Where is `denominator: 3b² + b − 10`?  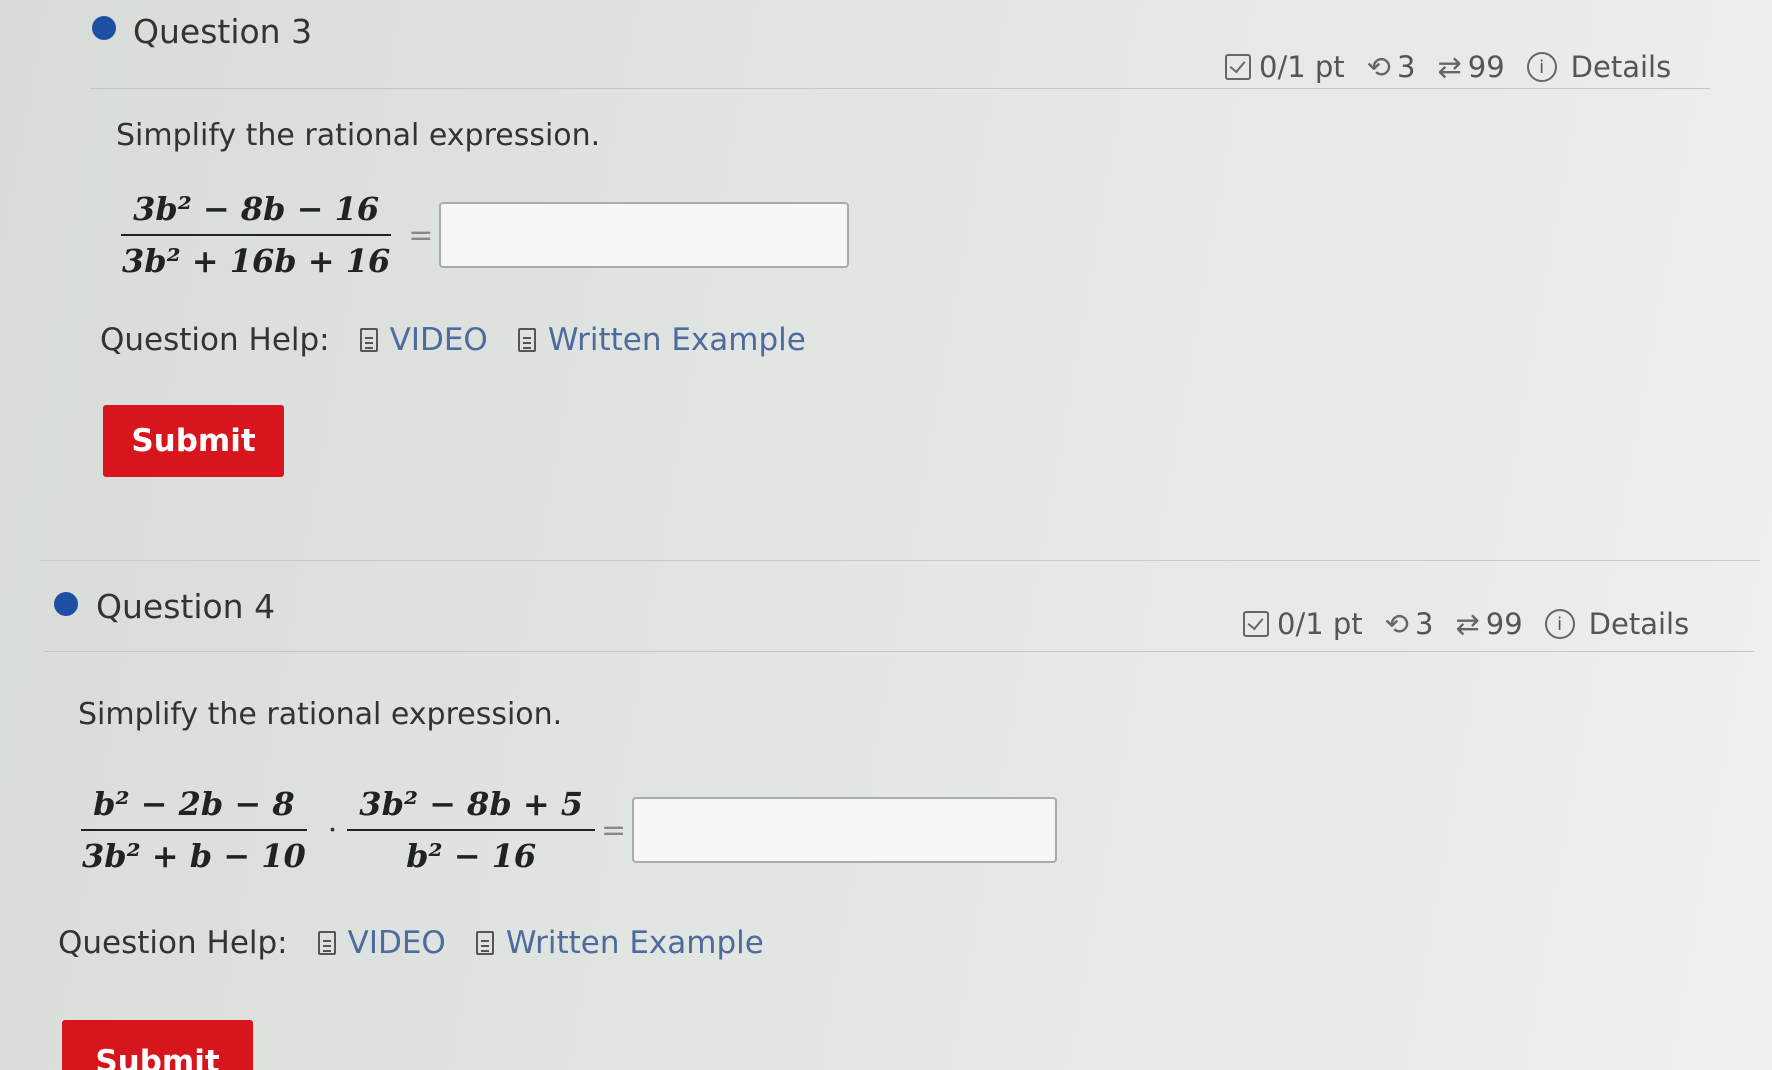 denominator: 3b² + b − 10 is located at coordinates (194, 856).